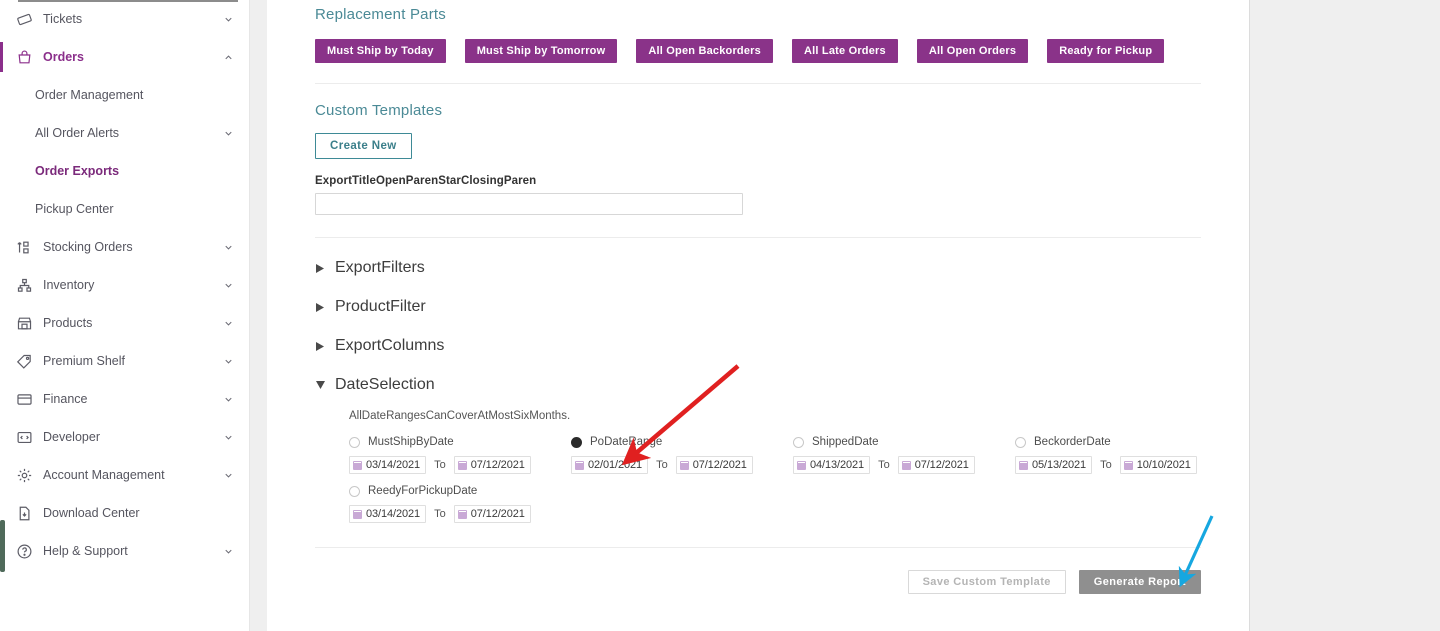  What do you see at coordinates (84, 361) in the screenshot?
I see `sidebar-item-label: Premium Shelf` at bounding box center [84, 361].